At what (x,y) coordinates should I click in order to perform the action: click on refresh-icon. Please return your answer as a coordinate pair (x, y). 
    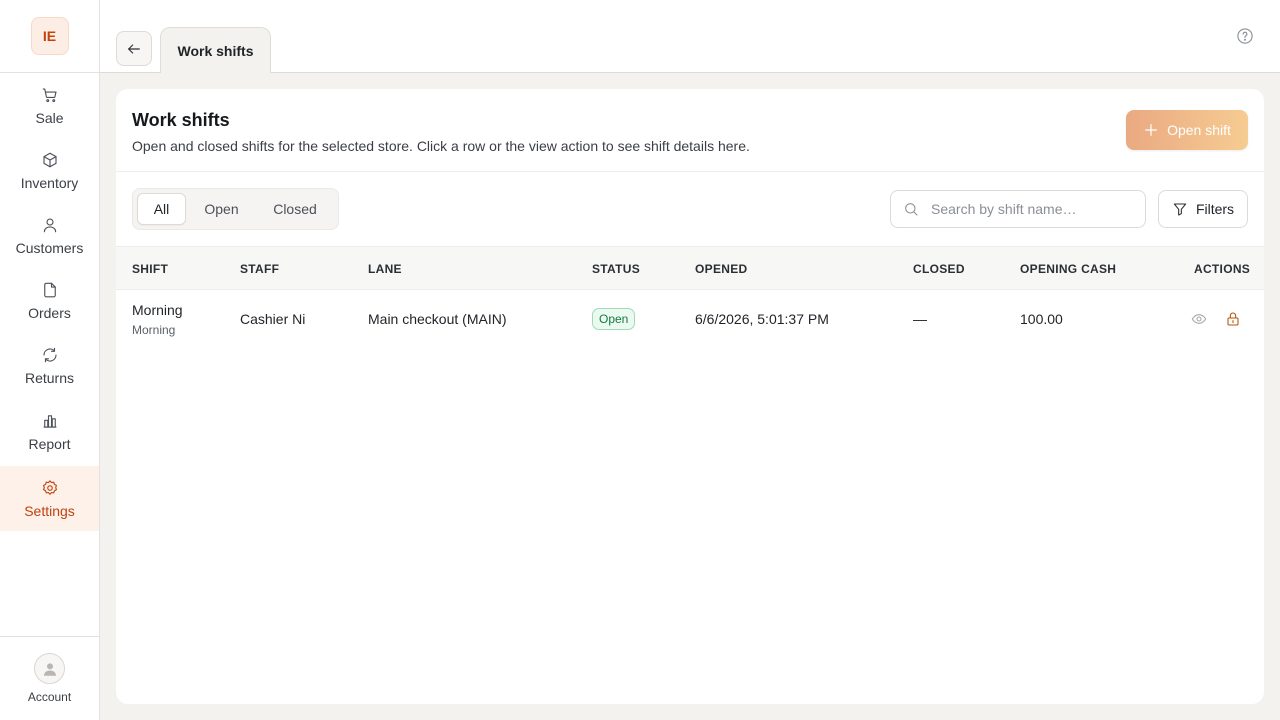
    Looking at the image, I should click on (49, 354).